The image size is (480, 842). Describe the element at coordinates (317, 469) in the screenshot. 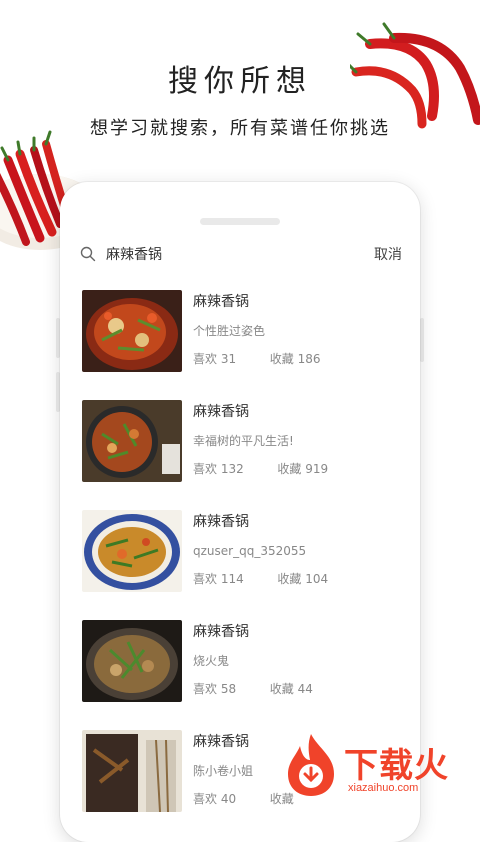

I see `favorites-count: 919` at that location.